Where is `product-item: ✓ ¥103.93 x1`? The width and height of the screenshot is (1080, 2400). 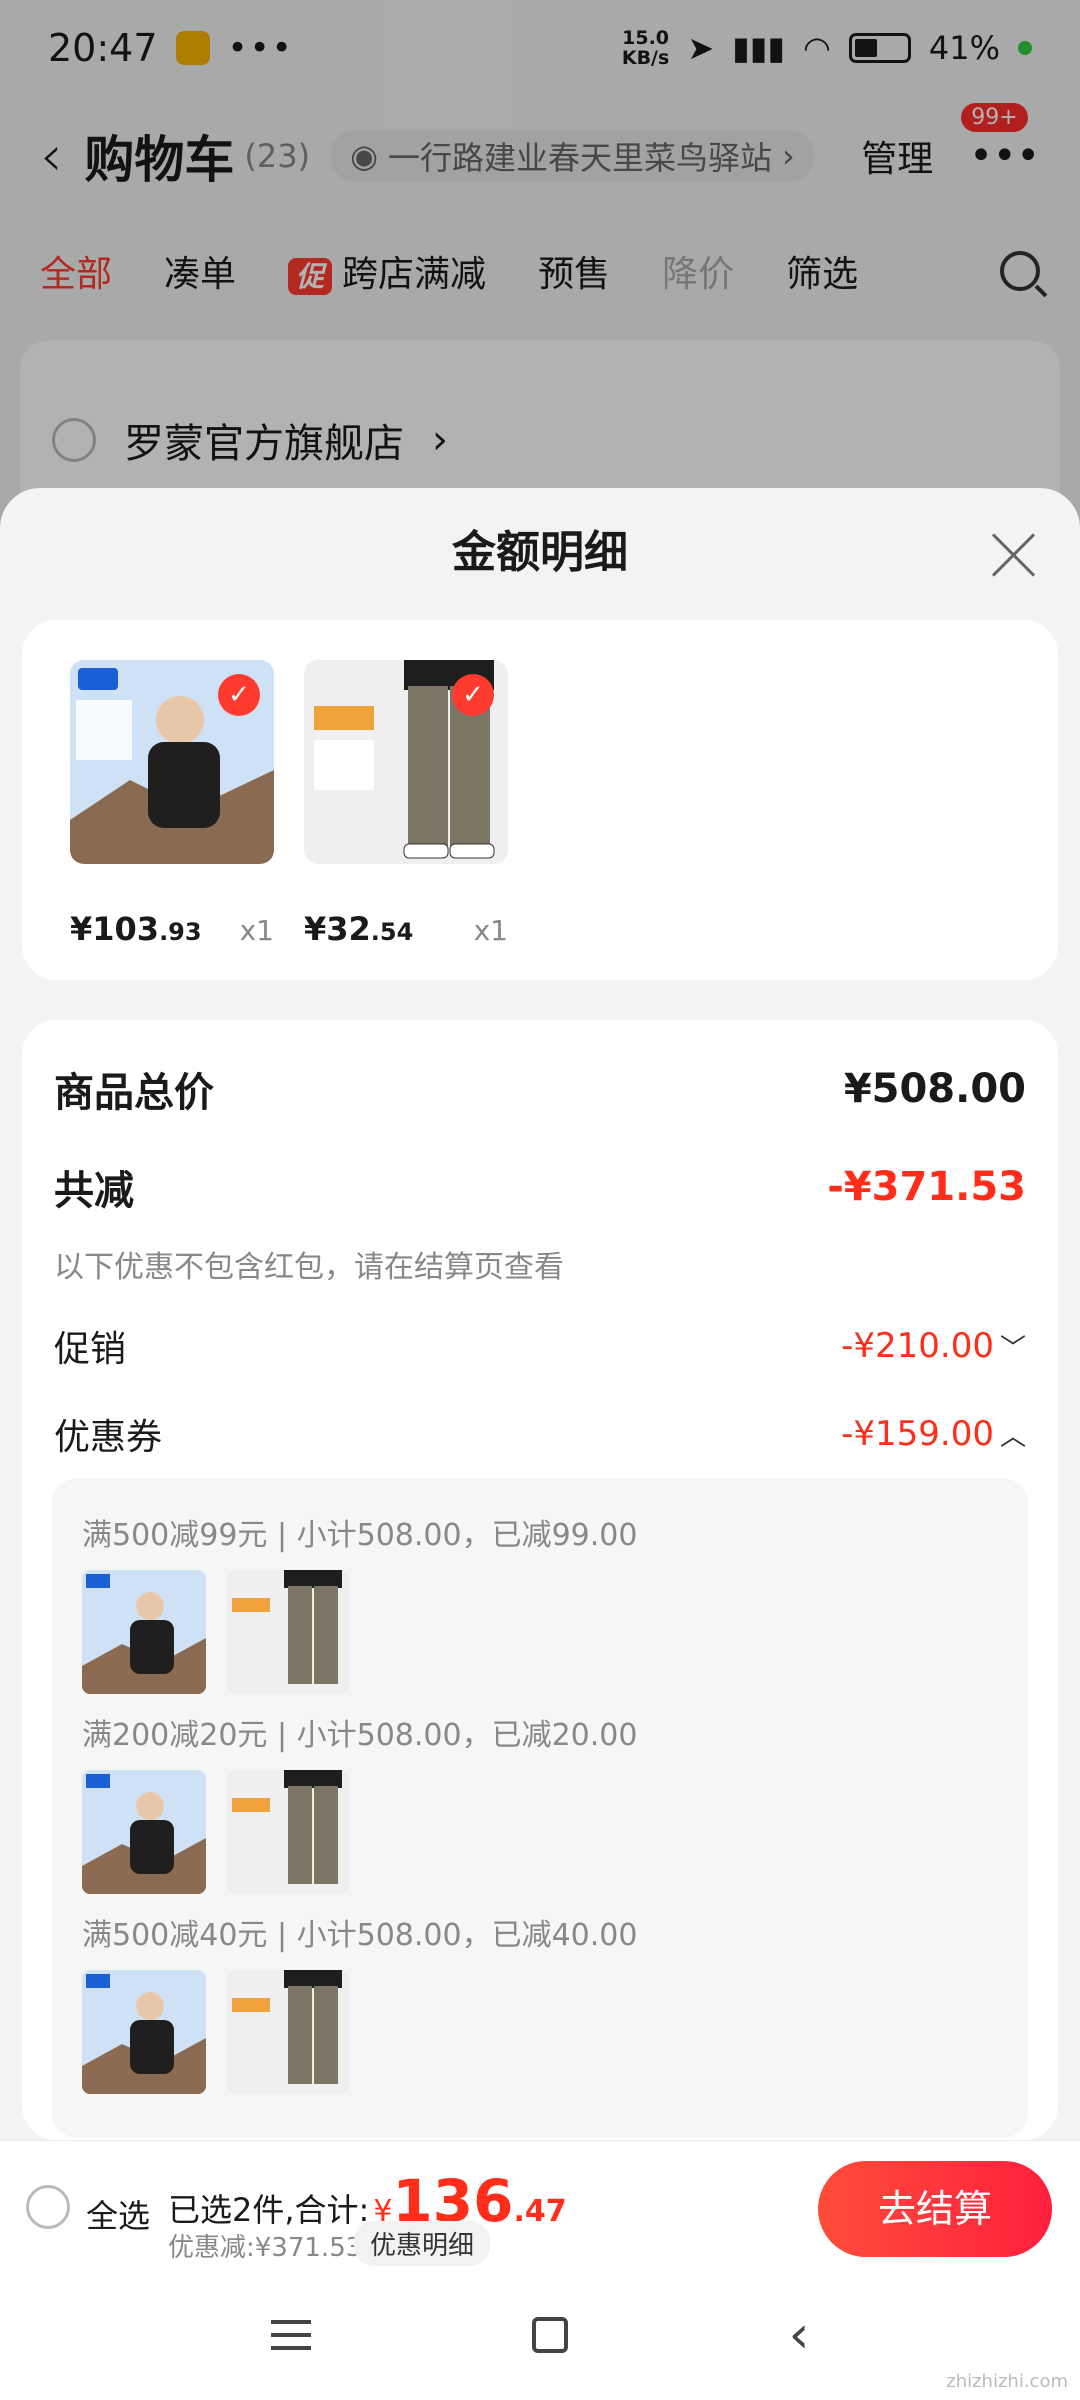
product-item: ✓ ¥103.93 x1 is located at coordinates (172, 804).